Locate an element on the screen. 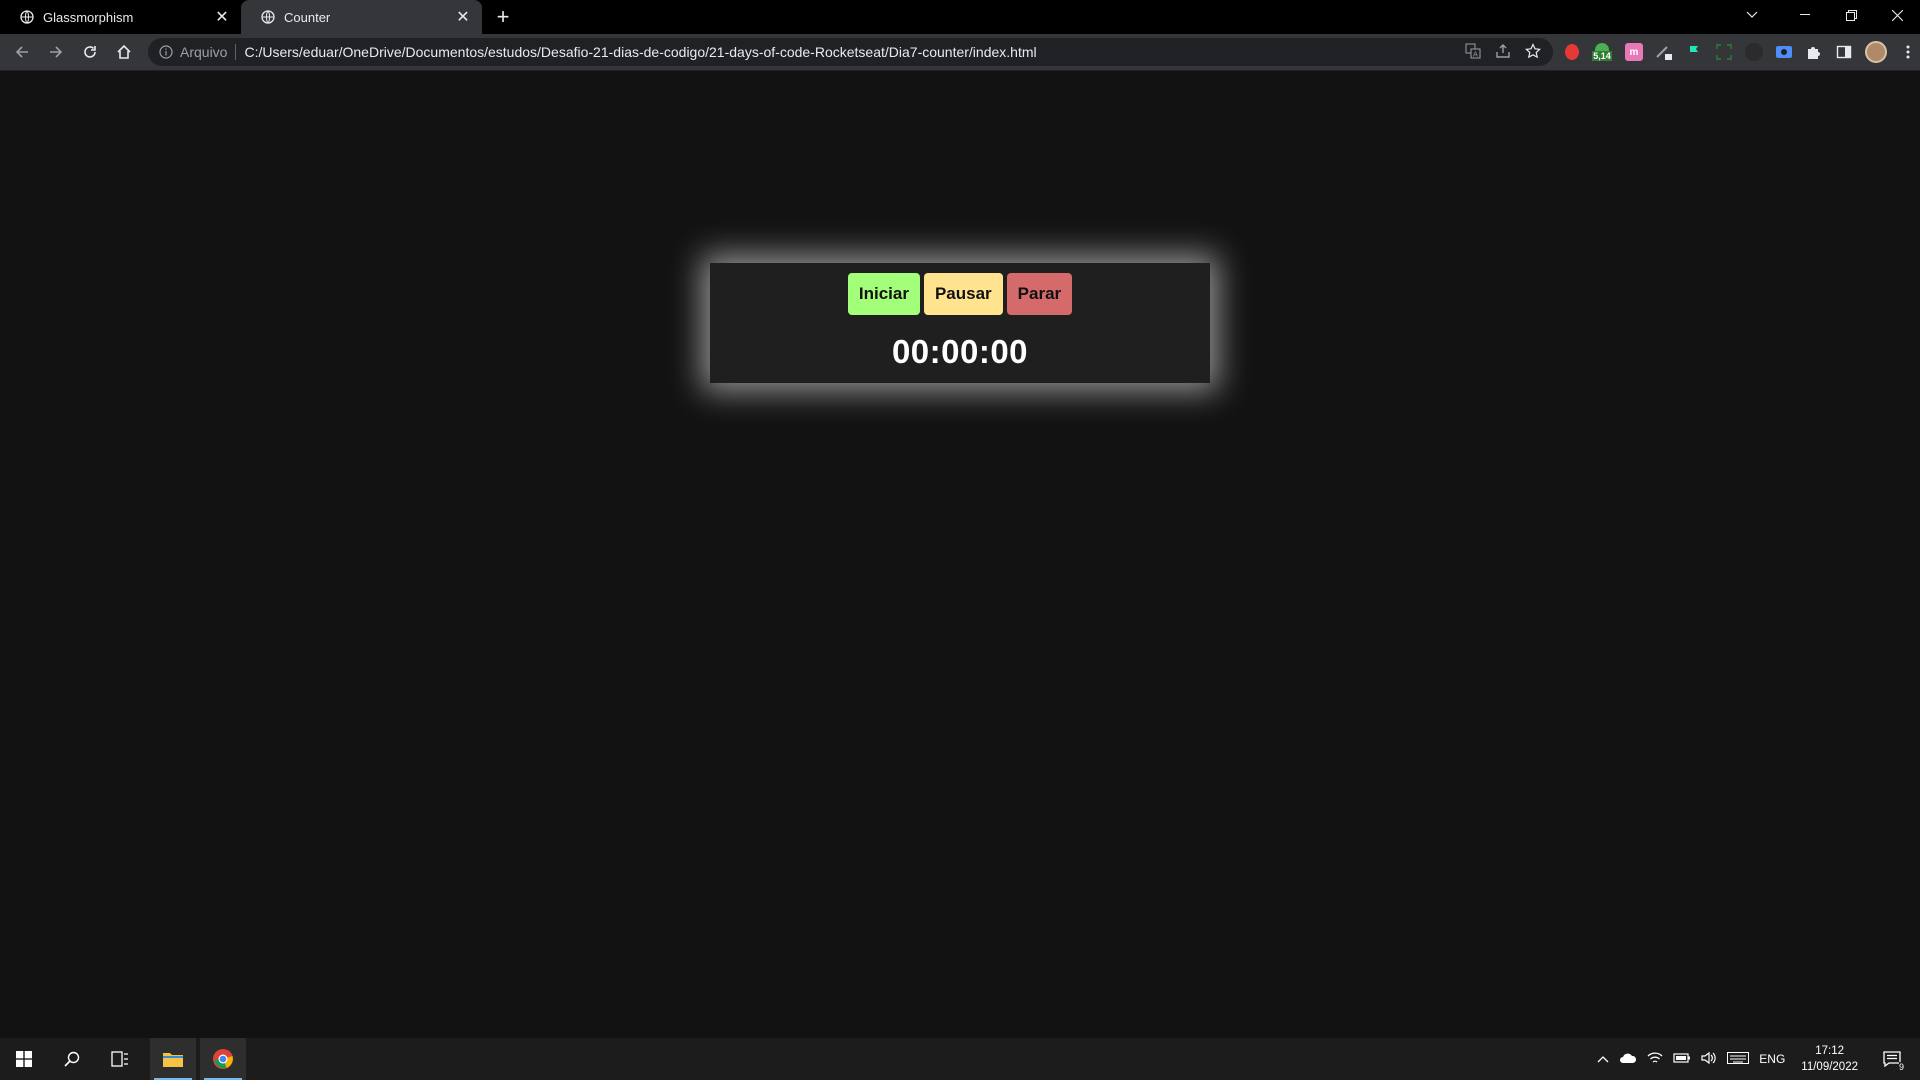 The width and height of the screenshot is (1920, 1080). pen-extension-icon is located at coordinates (1664, 52).